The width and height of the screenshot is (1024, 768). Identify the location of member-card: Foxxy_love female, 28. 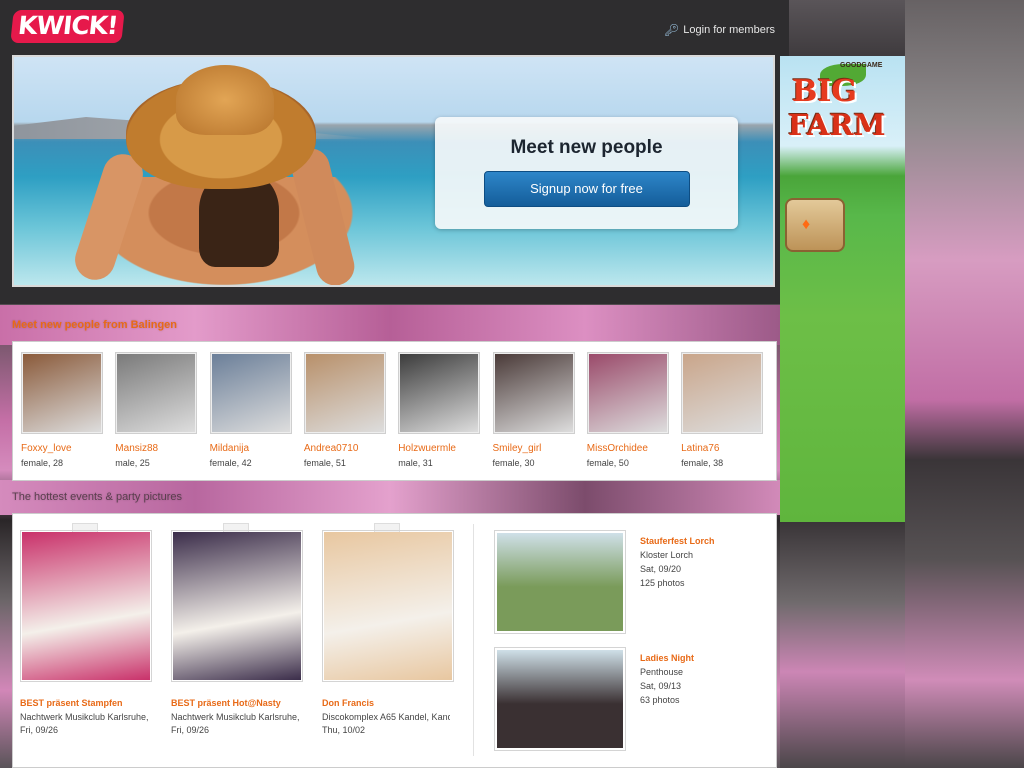
(62, 410).